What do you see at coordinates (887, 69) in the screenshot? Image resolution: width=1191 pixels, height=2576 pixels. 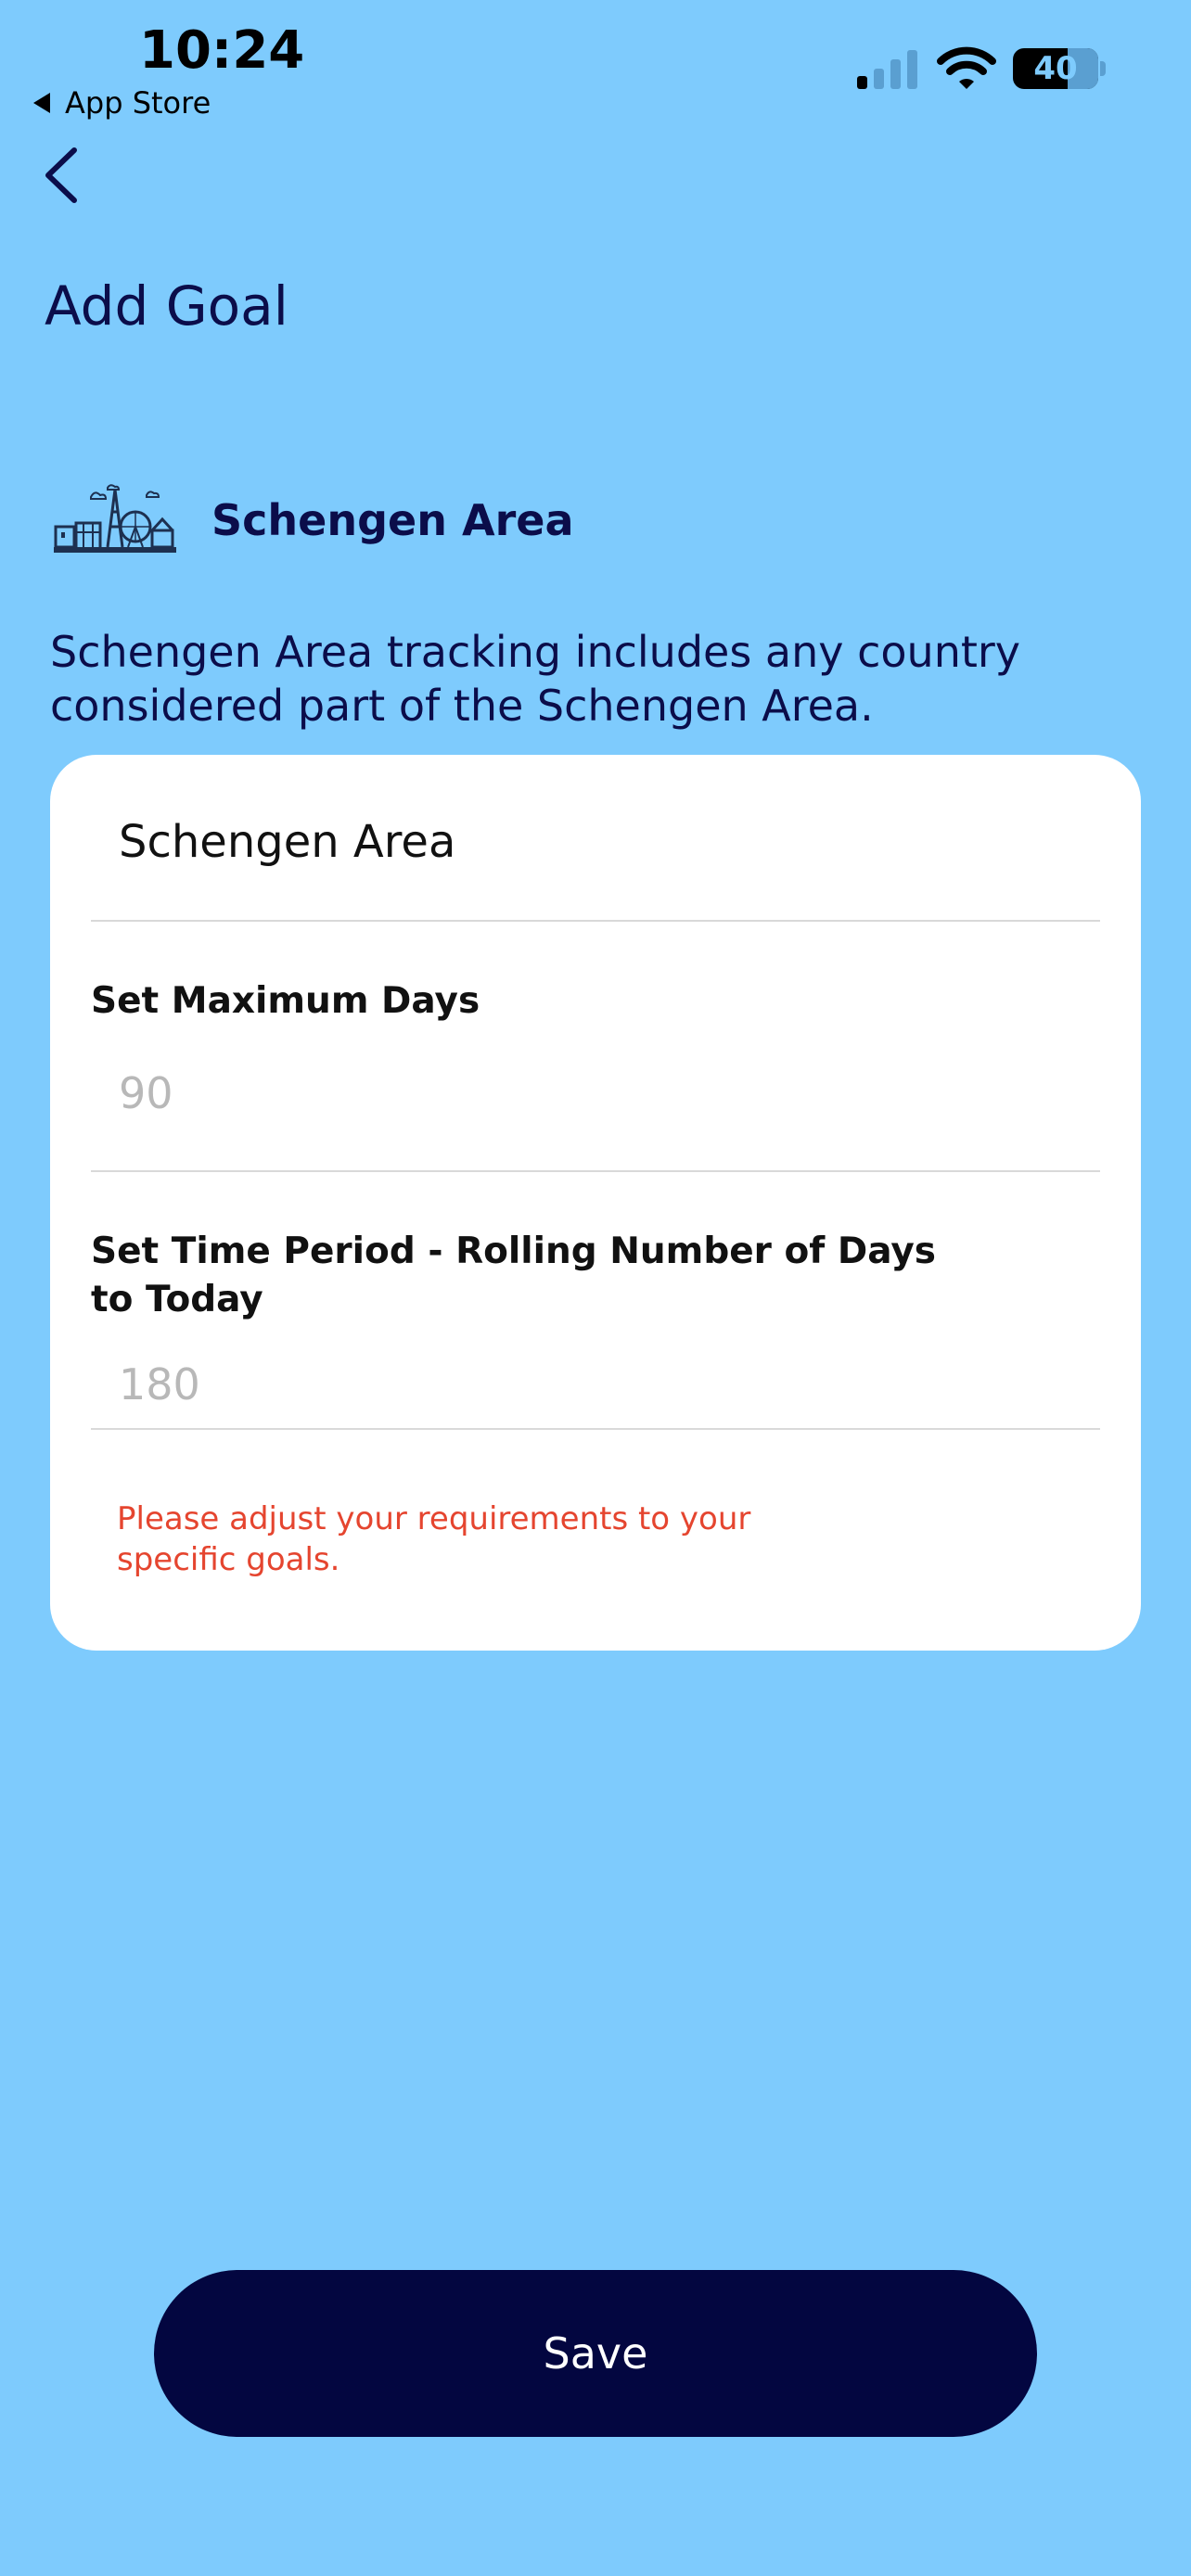 I see `cellular-signal-icon` at bounding box center [887, 69].